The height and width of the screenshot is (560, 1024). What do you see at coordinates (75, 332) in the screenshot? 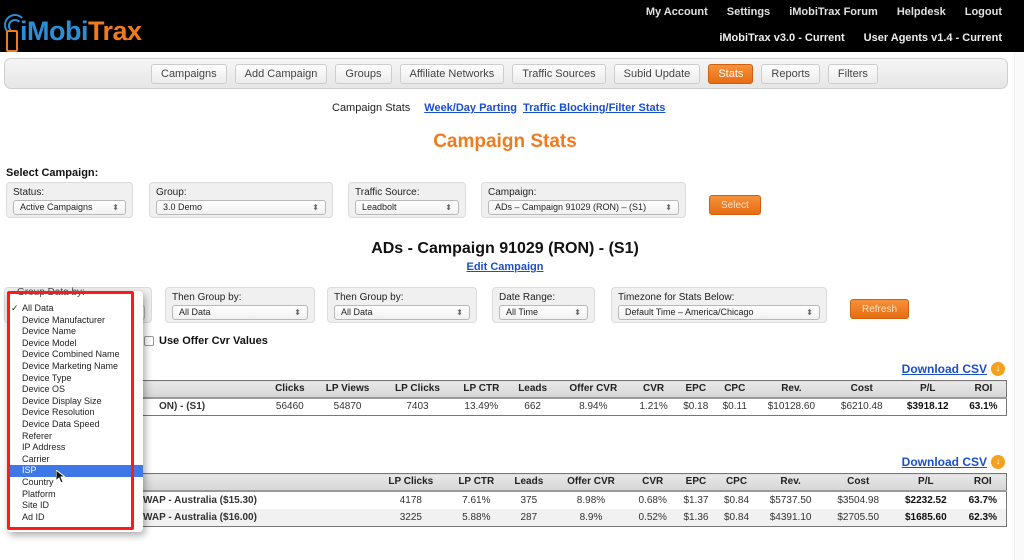
I see `option-device-name: Device Name` at bounding box center [75, 332].